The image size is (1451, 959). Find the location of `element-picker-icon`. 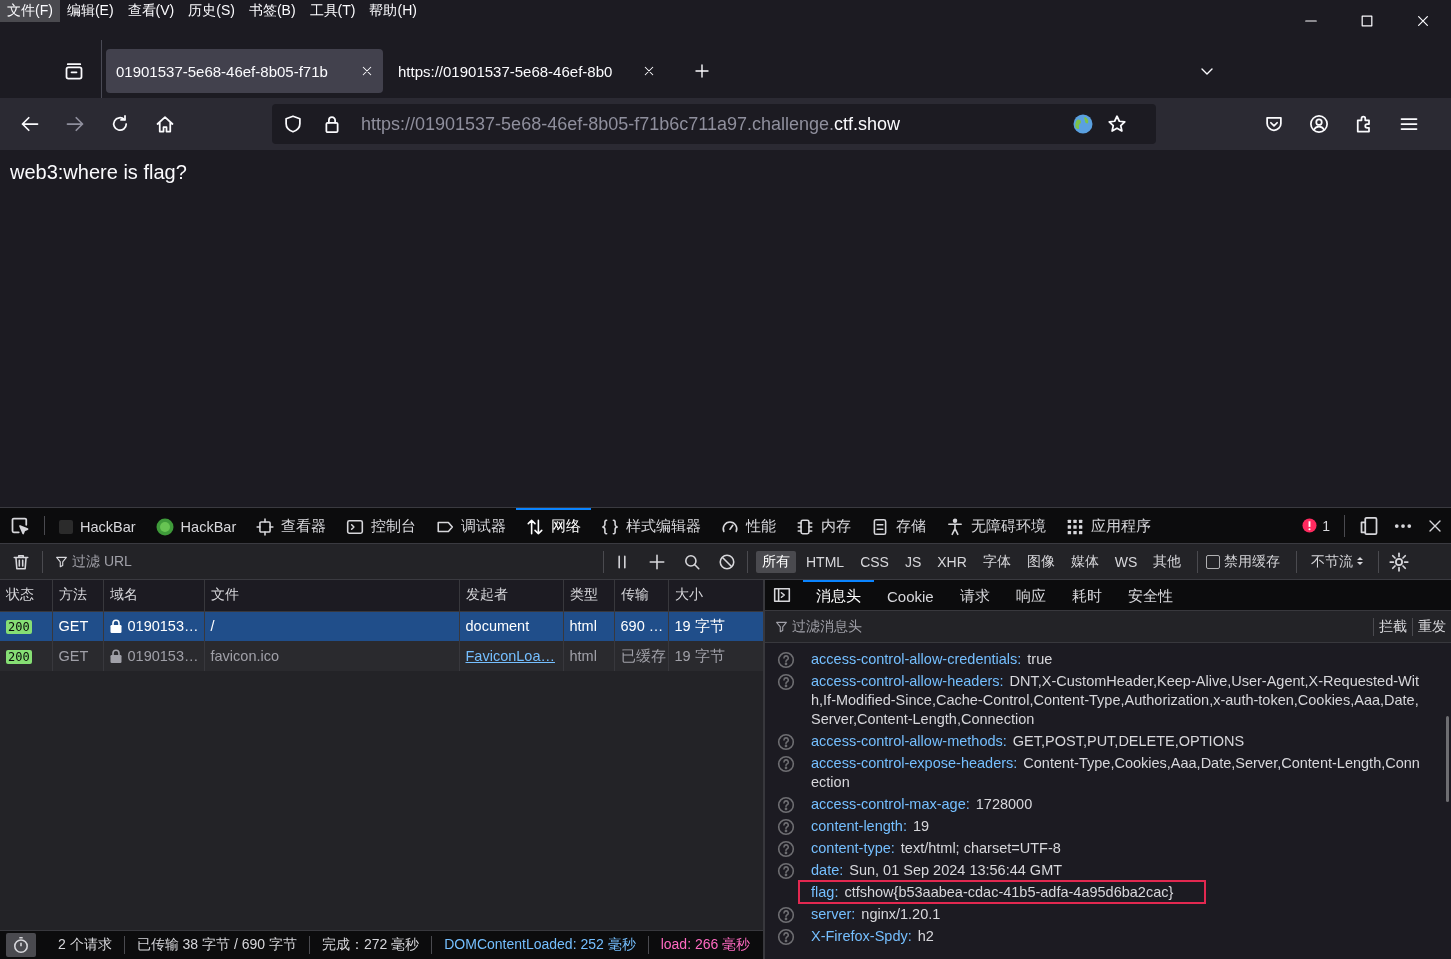

element-picker-icon is located at coordinates (20, 525).